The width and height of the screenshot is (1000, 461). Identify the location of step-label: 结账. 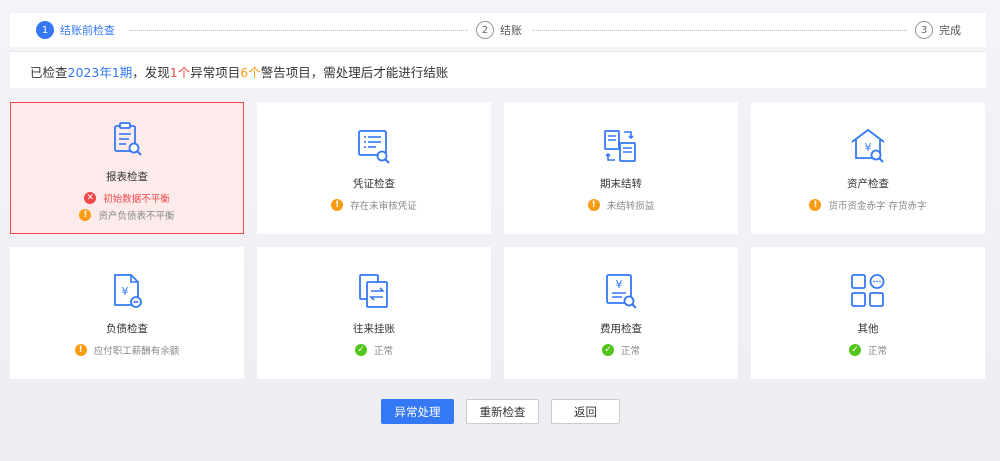
(511, 30).